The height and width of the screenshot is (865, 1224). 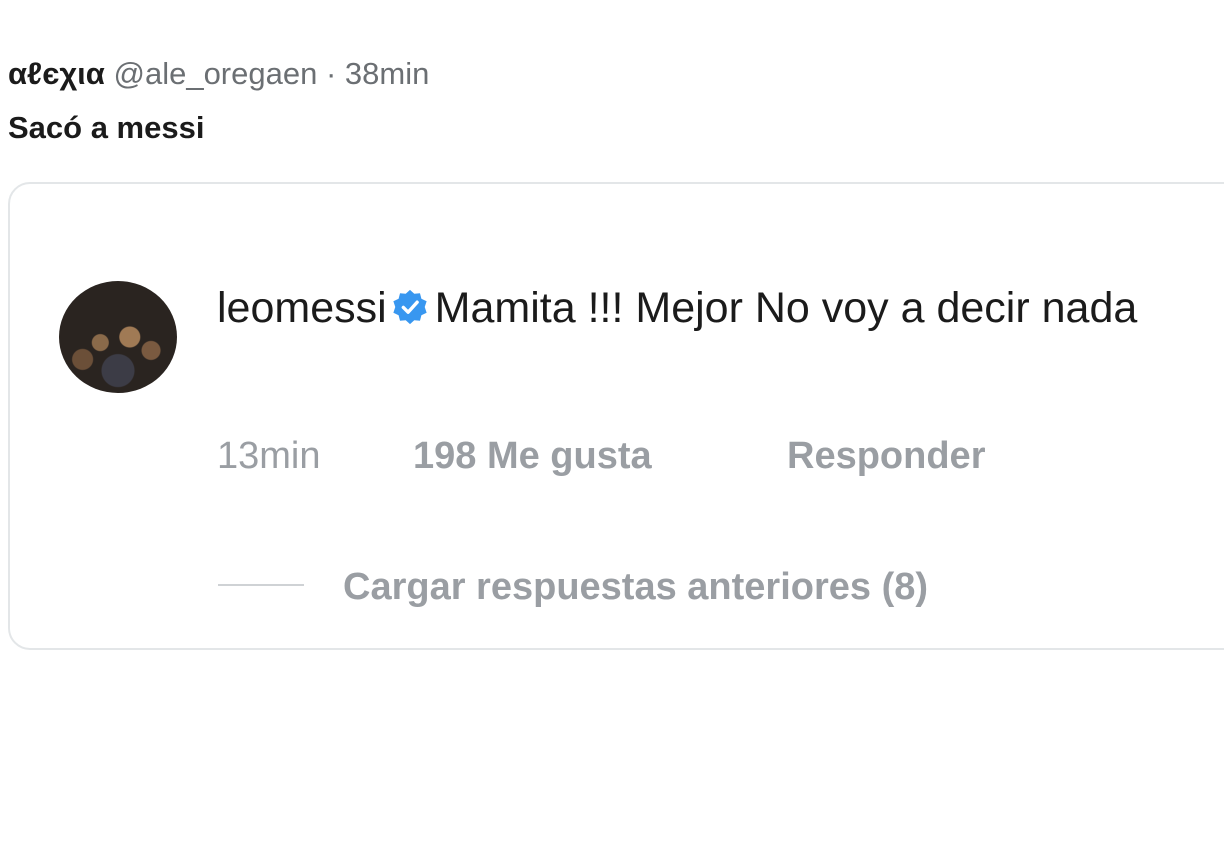 What do you see at coordinates (886, 456) in the screenshot?
I see `reply-button: Responder` at bounding box center [886, 456].